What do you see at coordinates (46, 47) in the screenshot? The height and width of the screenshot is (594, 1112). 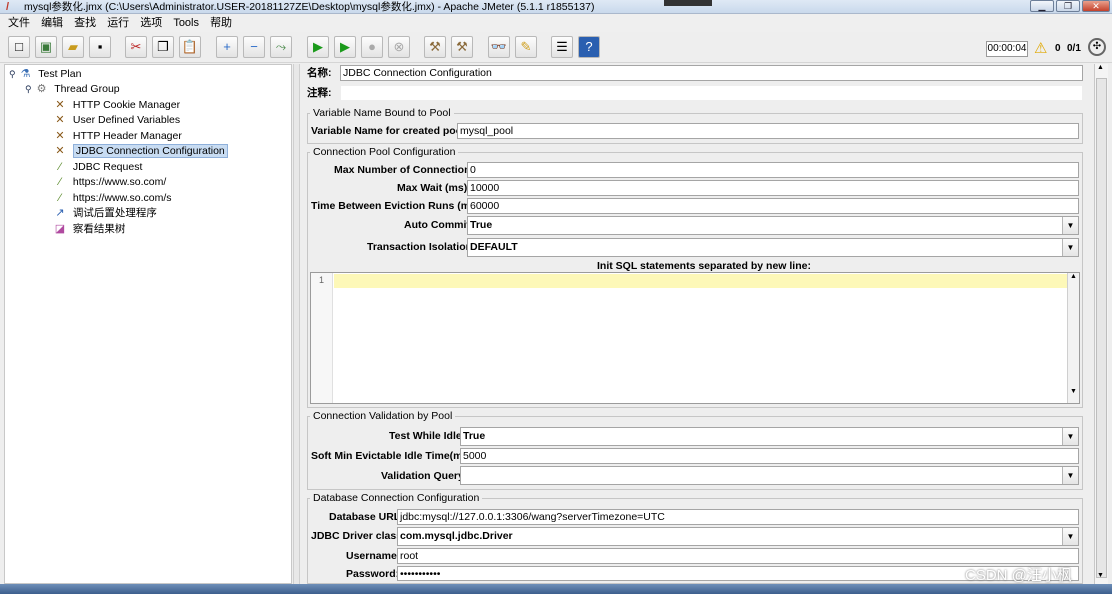 I see `templates-icon: ▣` at bounding box center [46, 47].